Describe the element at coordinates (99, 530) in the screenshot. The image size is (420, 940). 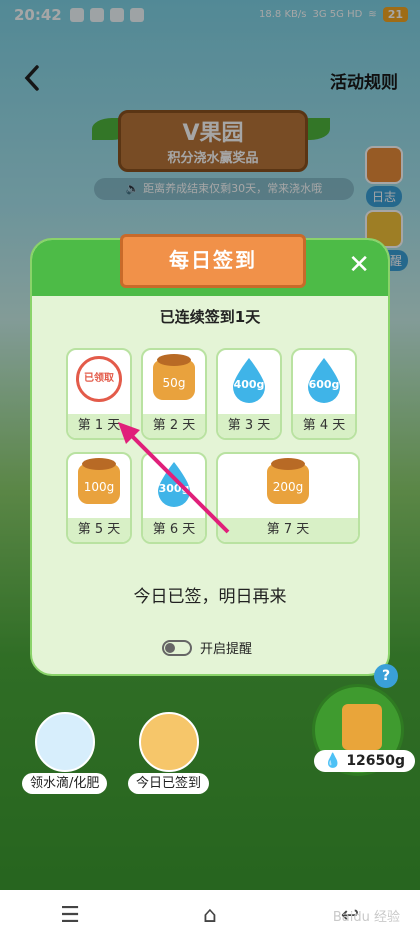
I see `day-label: 第 5 天` at that location.